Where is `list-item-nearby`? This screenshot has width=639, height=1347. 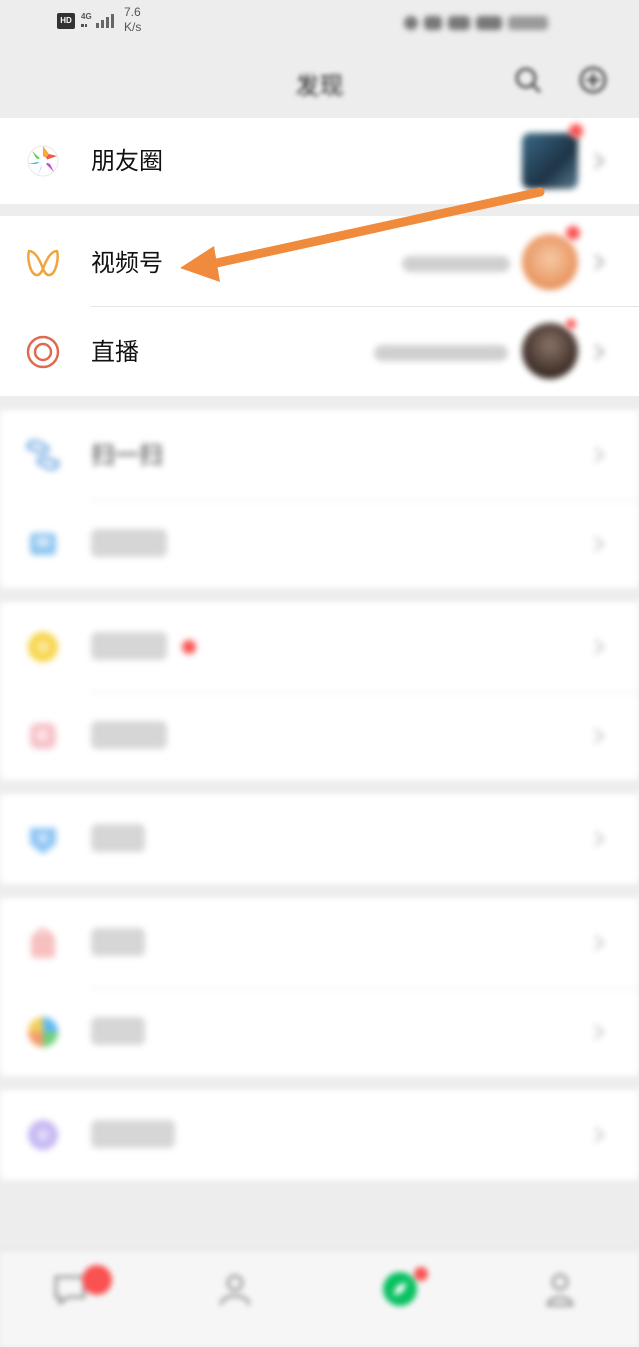 list-item-nearby is located at coordinates (319, 839).